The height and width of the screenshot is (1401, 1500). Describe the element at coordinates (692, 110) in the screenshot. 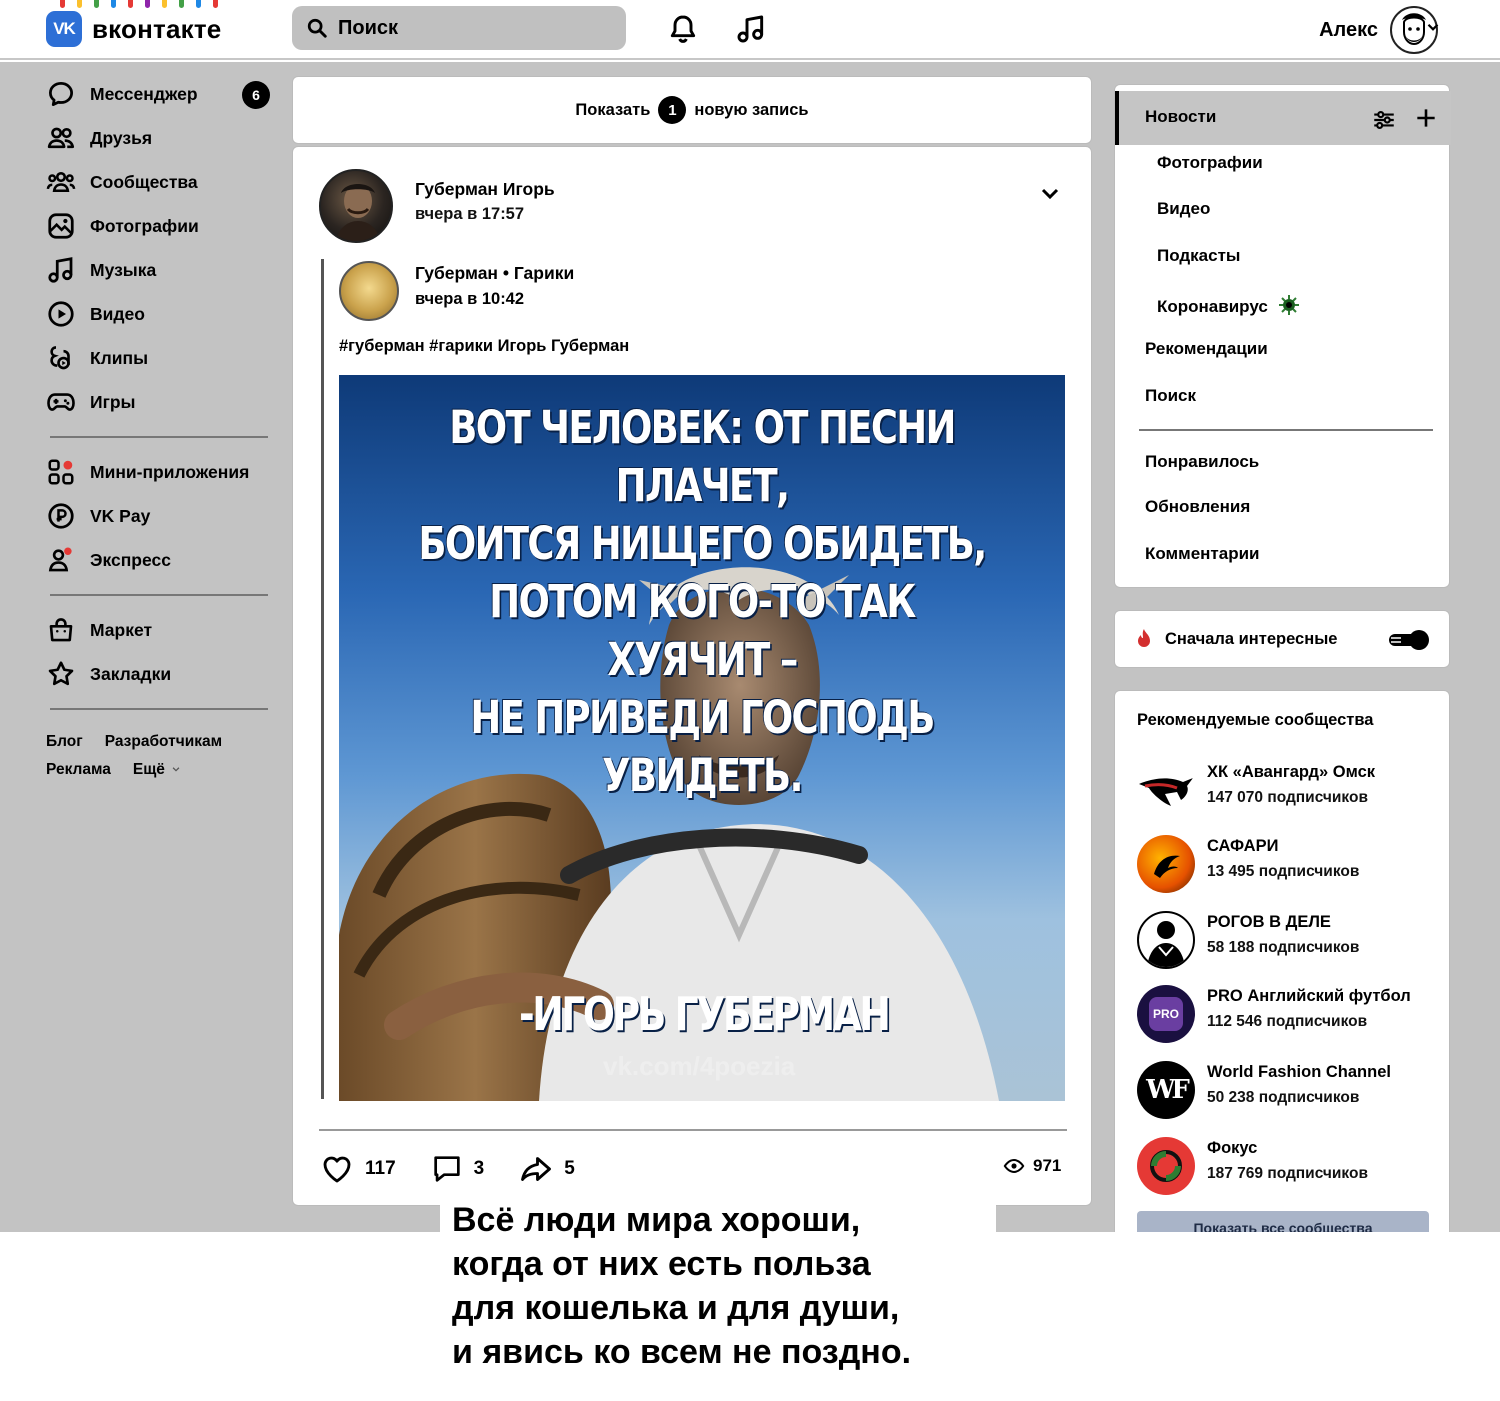

I see `show-new-posts-button: Показать 1 новую запись` at that location.